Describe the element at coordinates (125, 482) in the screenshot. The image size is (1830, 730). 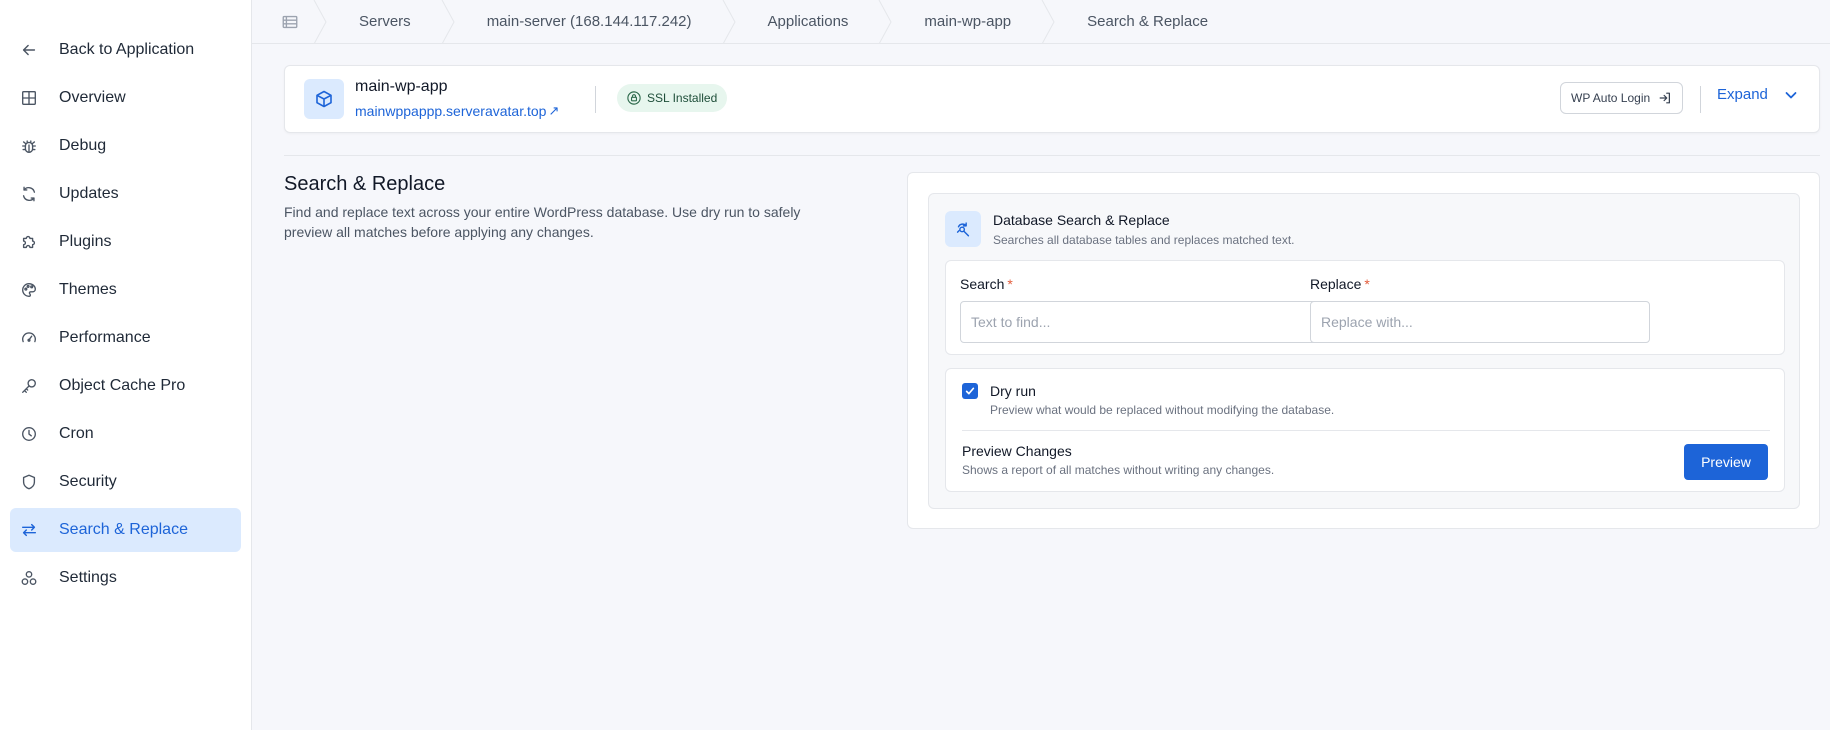
I see `sidebar-item-security: Security` at that location.